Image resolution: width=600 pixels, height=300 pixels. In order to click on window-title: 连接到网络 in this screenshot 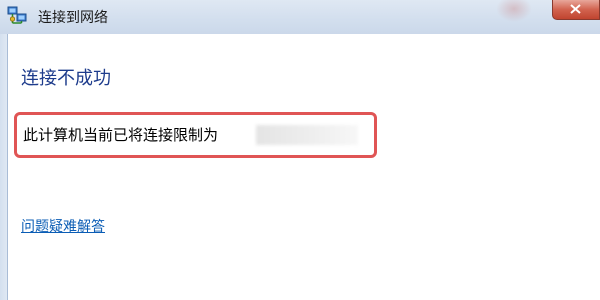, I will do `click(73, 18)`.